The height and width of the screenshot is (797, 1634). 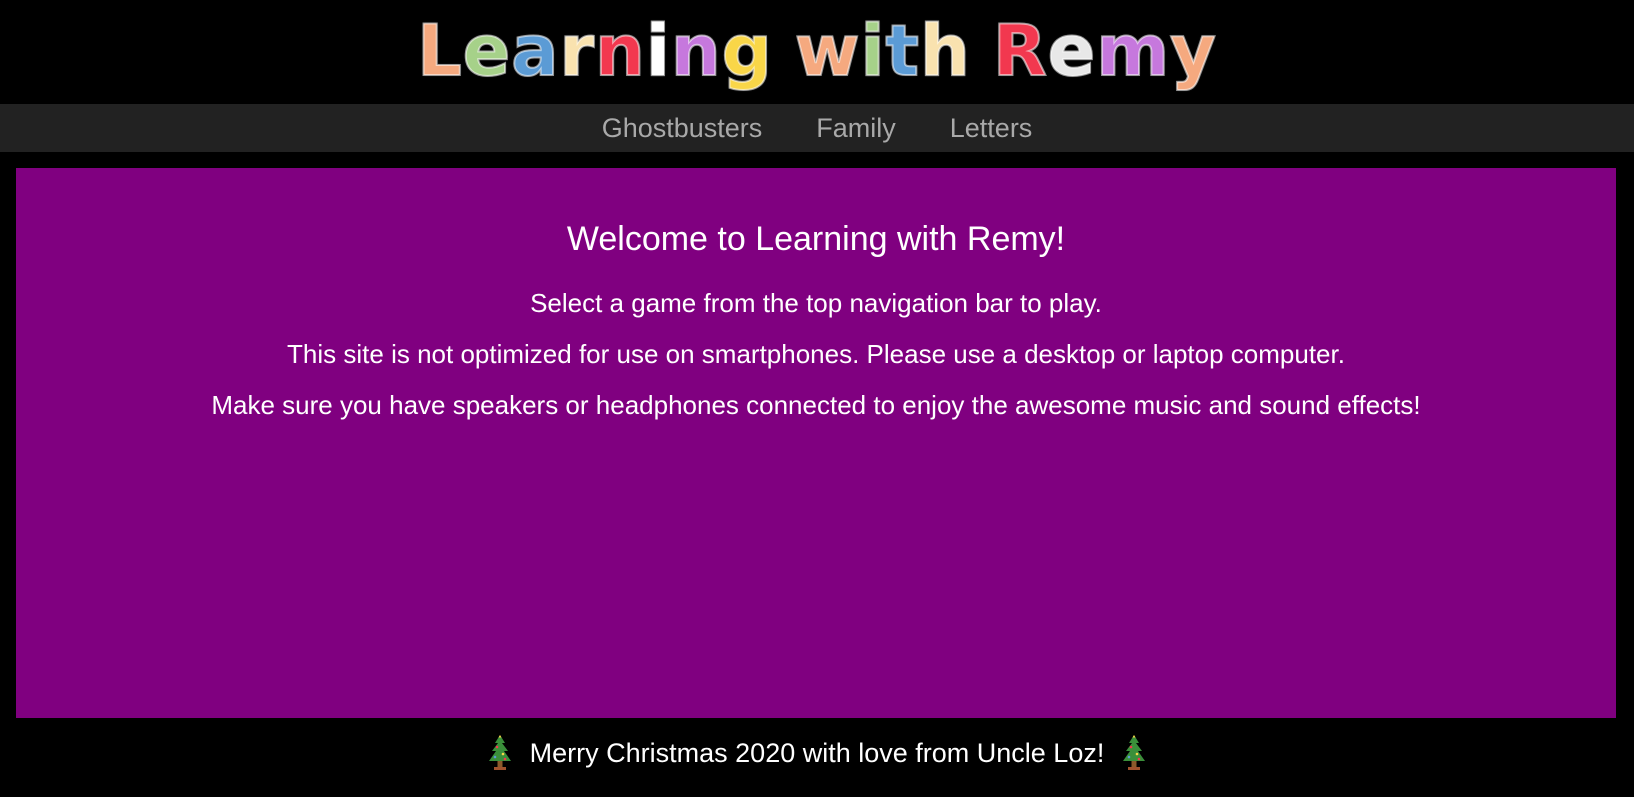 What do you see at coordinates (439, 51) in the screenshot?
I see `logo-letter: L` at bounding box center [439, 51].